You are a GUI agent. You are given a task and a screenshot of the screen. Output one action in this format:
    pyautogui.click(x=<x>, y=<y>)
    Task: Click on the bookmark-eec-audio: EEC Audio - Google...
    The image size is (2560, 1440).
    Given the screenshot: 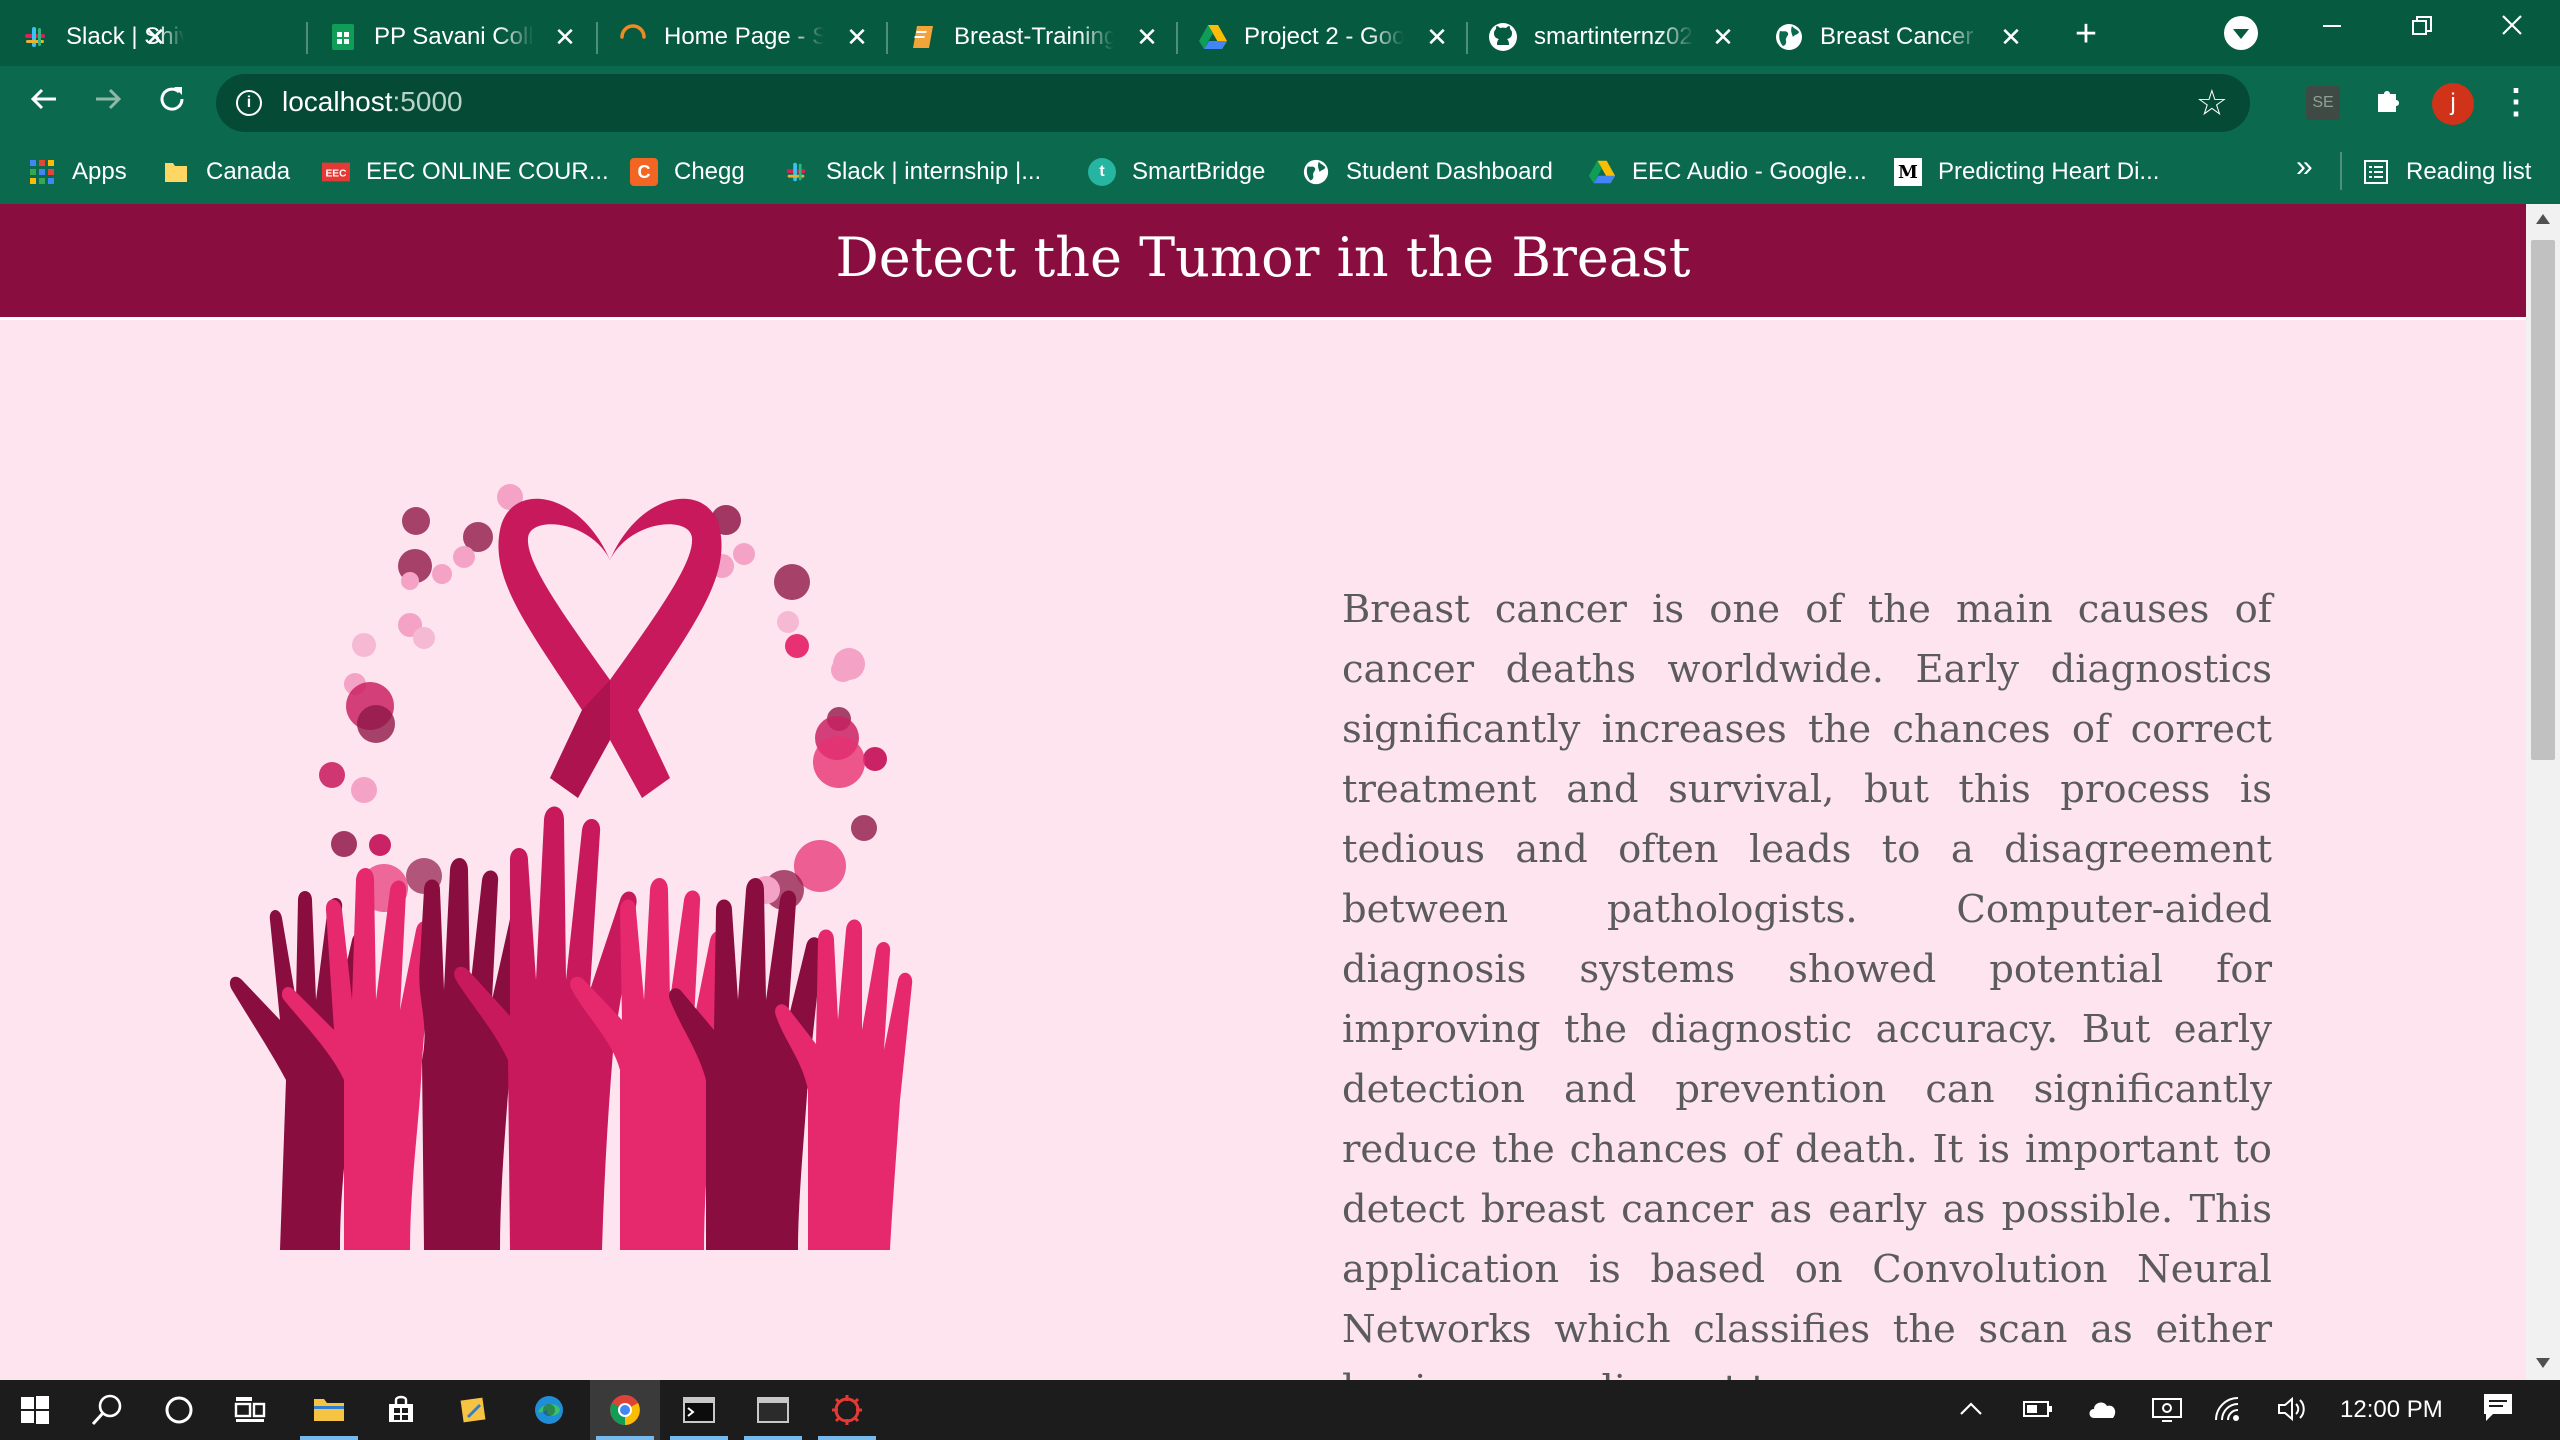 What is the action you would take?
    pyautogui.click(x=1727, y=172)
    